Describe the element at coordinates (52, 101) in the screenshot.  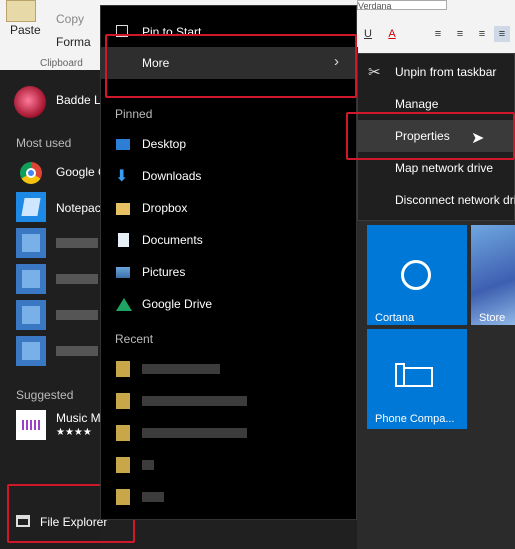
I see `user-account: Badde Li` at that location.